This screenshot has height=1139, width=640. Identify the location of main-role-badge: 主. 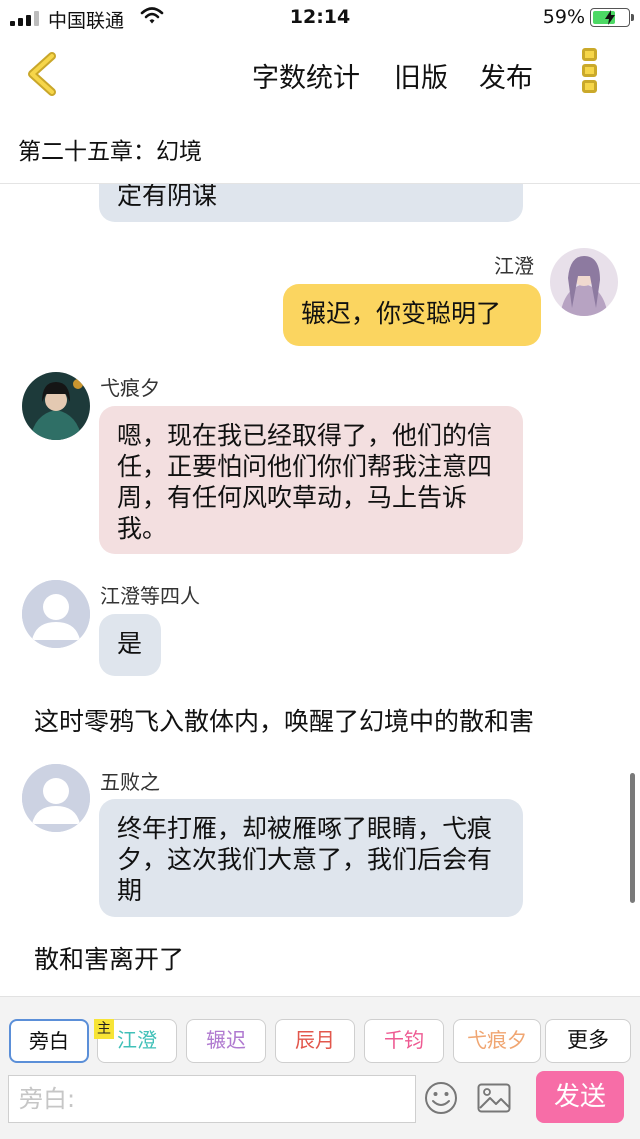
(104, 1029).